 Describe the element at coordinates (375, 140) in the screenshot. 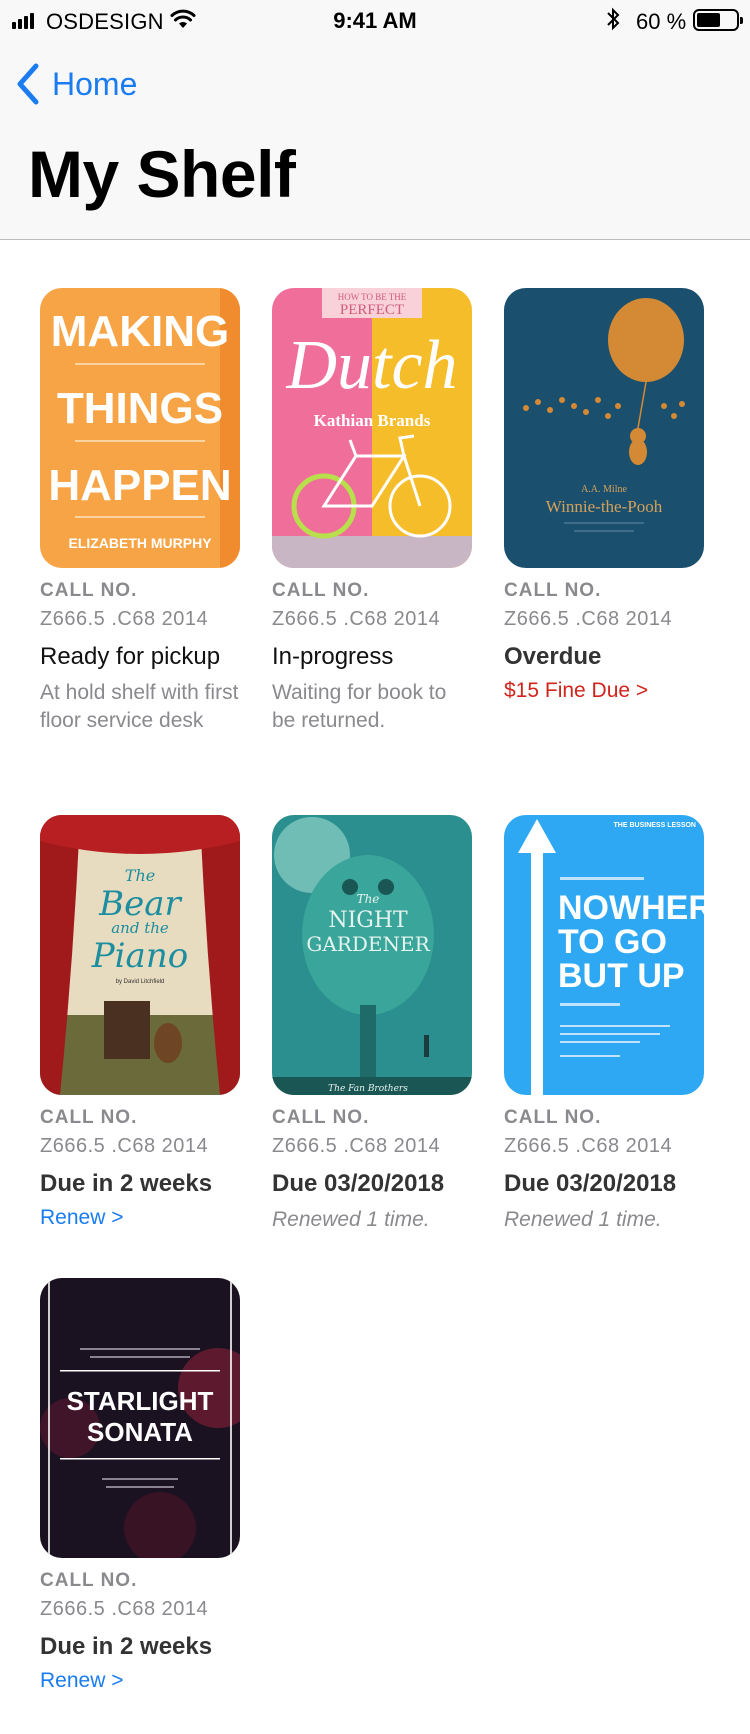

I see `navigation-header: Home My Shelf` at that location.